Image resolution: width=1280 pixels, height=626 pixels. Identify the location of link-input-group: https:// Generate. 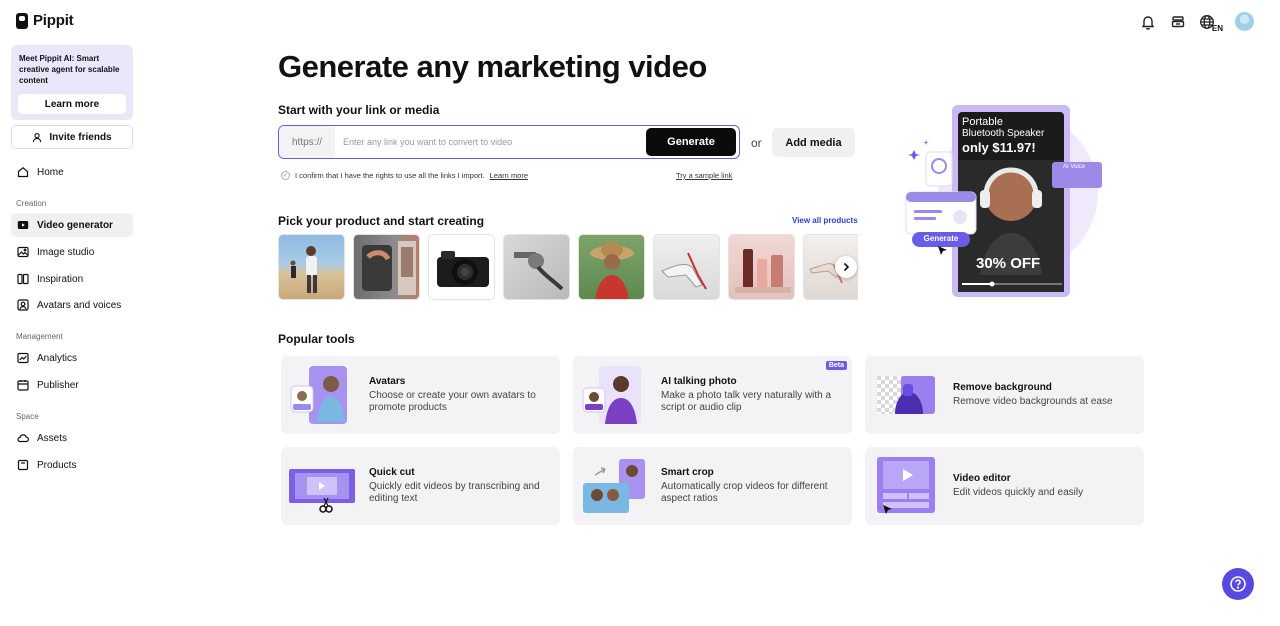
(509, 142).